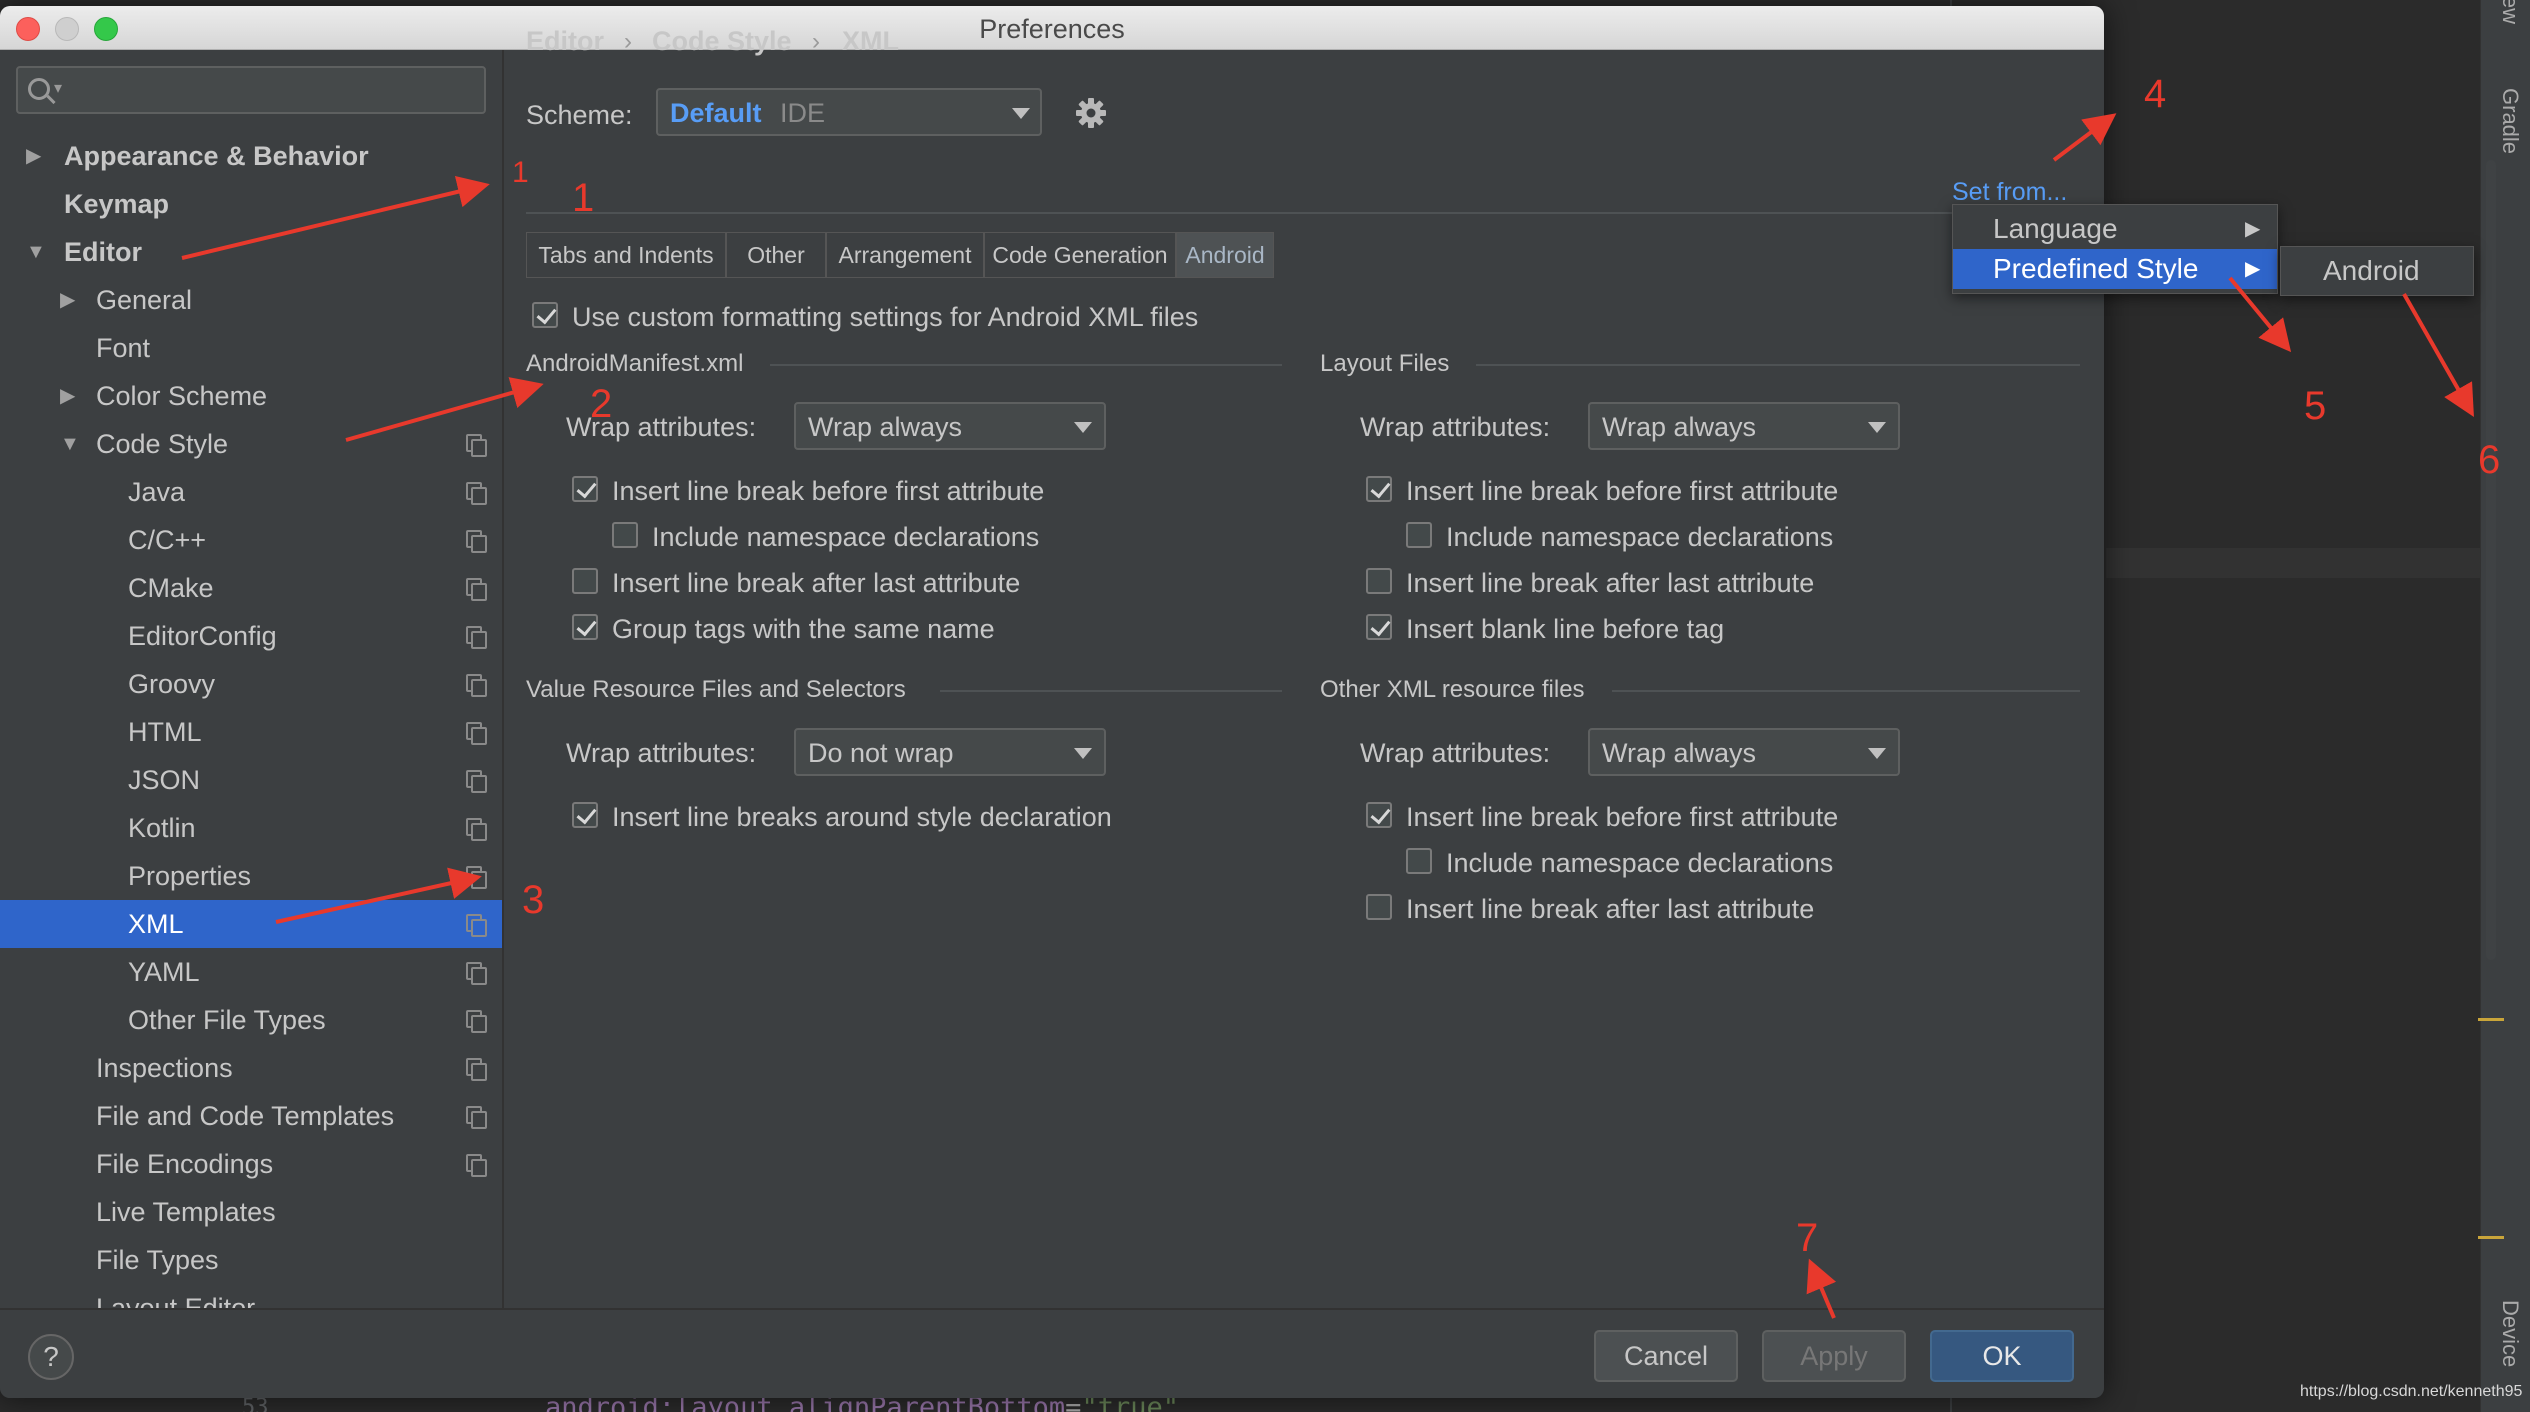  Describe the element at coordinates (545, 315) in the screenshot. I see `use-custom-checkbox` at that location.